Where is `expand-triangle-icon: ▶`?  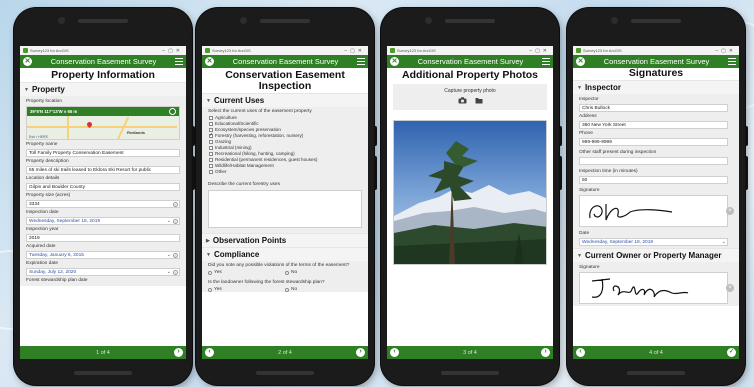 expand-triangle-icon: ▶ is located at coordinates (208, 240).